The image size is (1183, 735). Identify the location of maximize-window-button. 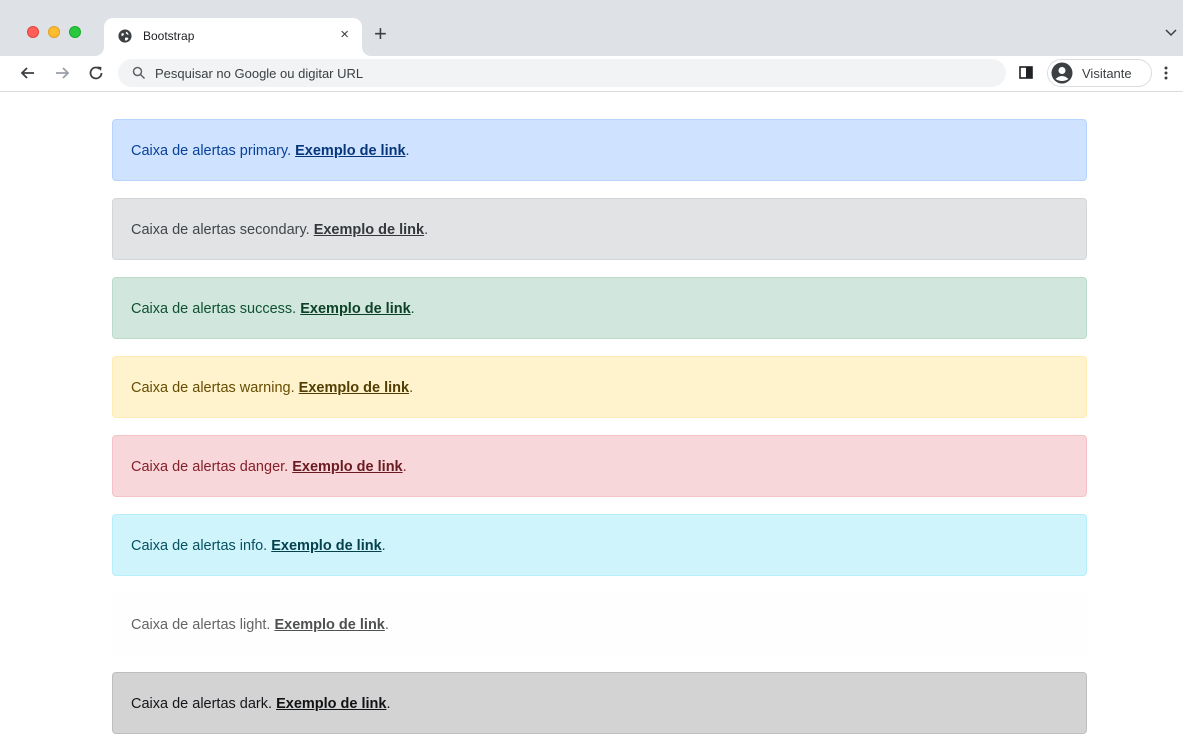
(75, 32).